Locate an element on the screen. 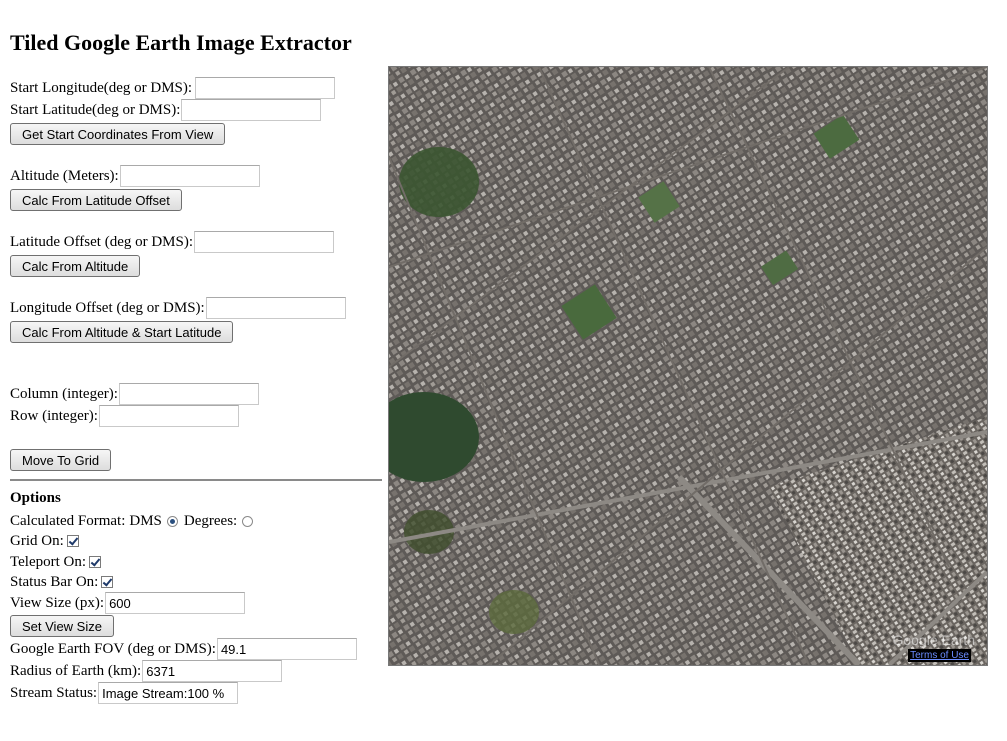  calculated-format-row: Calculated Format: DMS Degrees: is located at coordinates (134, 521).